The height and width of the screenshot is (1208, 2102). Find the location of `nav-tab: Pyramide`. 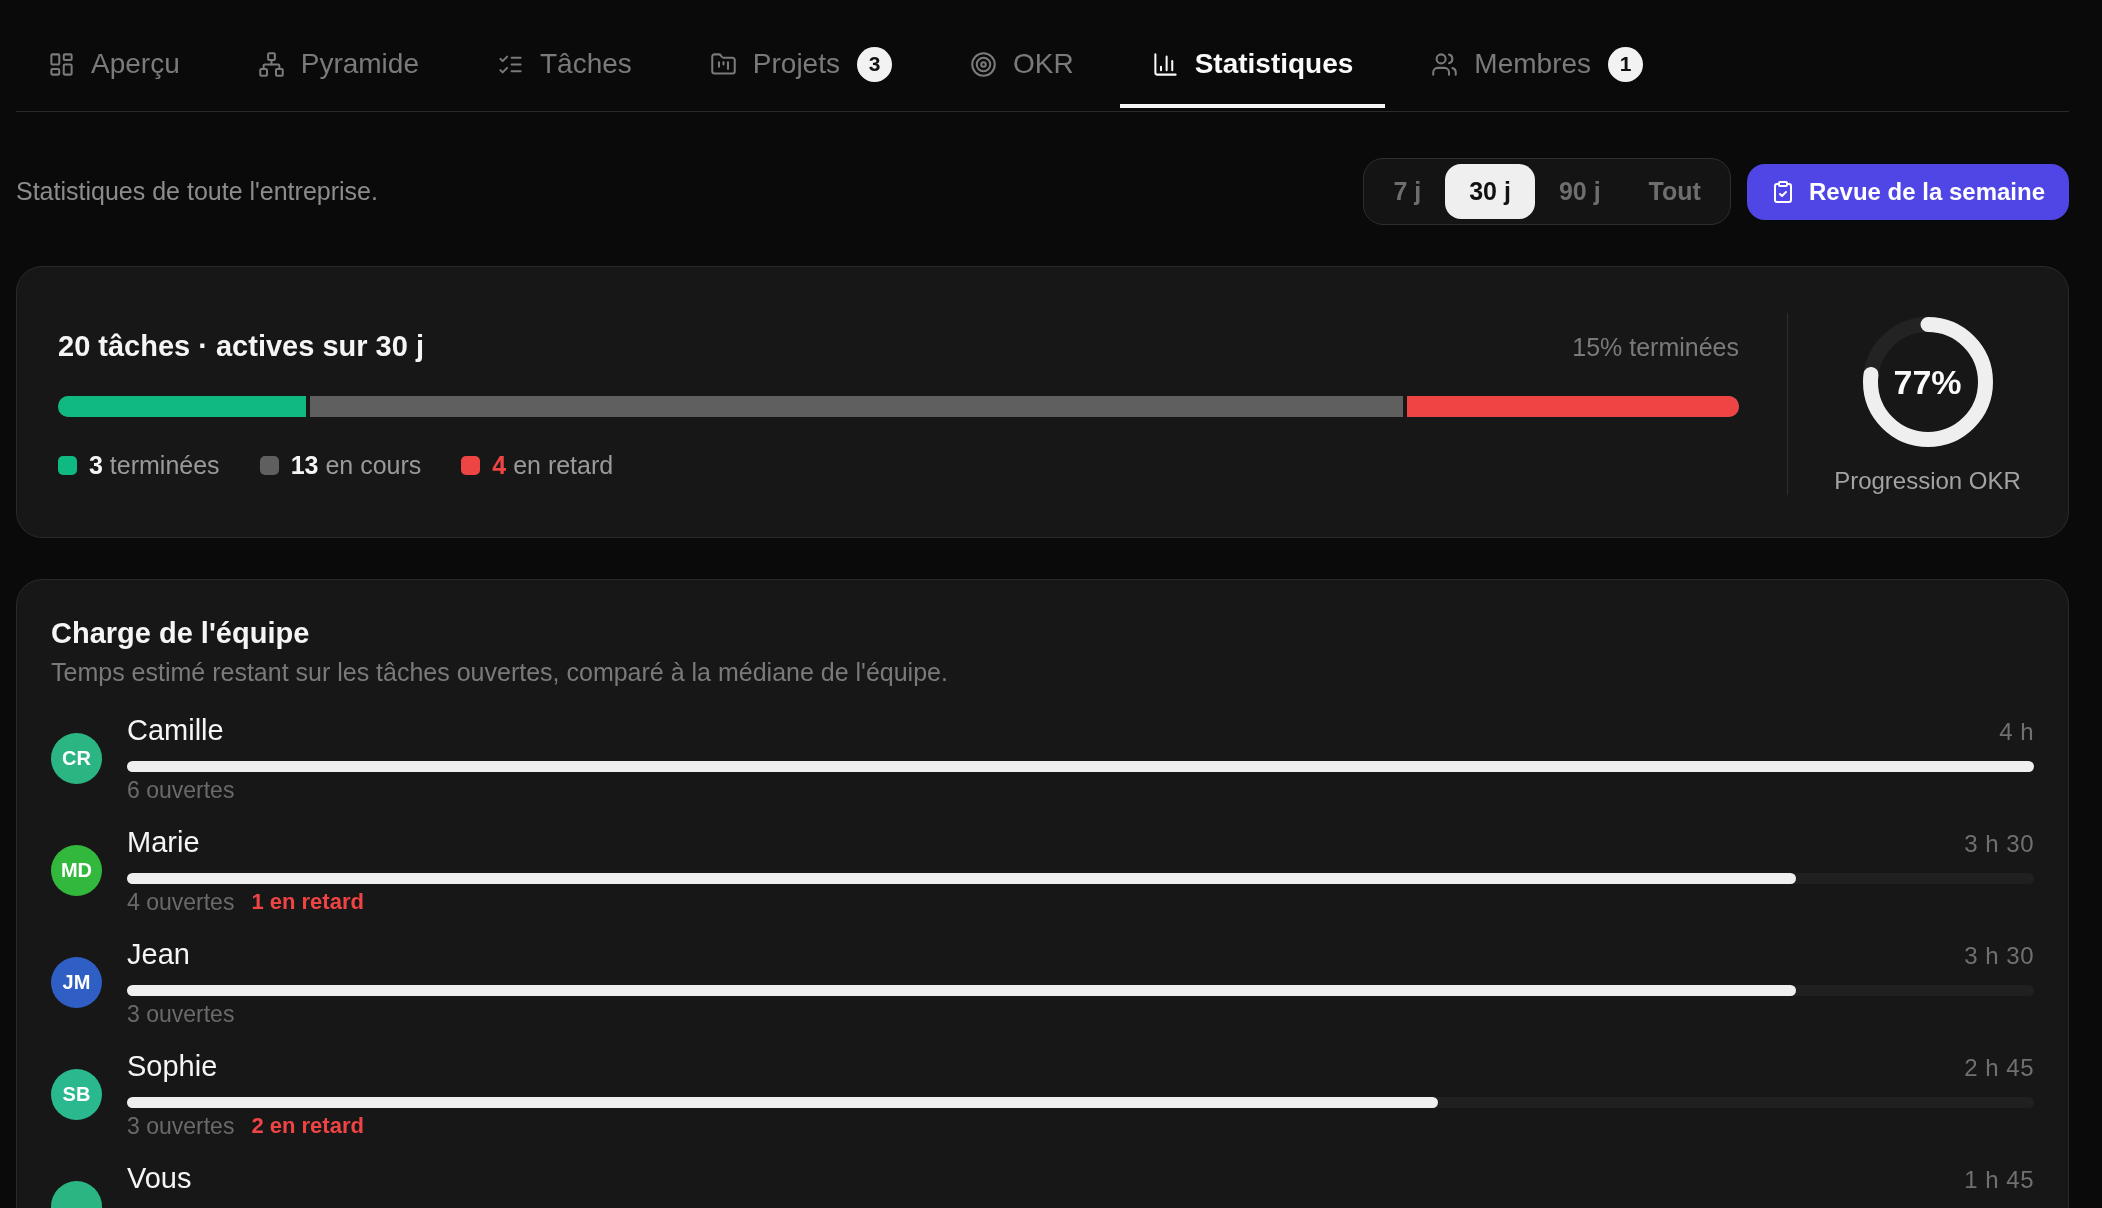

nav-tab: Pyramide is located at coordinates (338, 66).